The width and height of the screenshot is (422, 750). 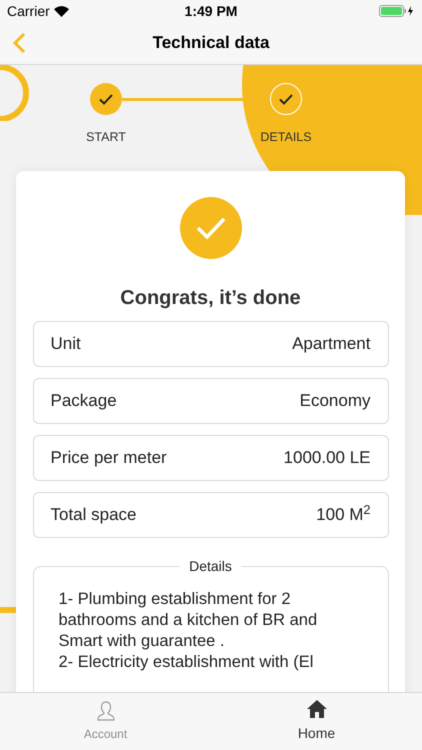 What do you see at coordinates (327, 458) in the screenshot?
I see `info-value: 1000.00 LE` at bounding box center [327, 458].